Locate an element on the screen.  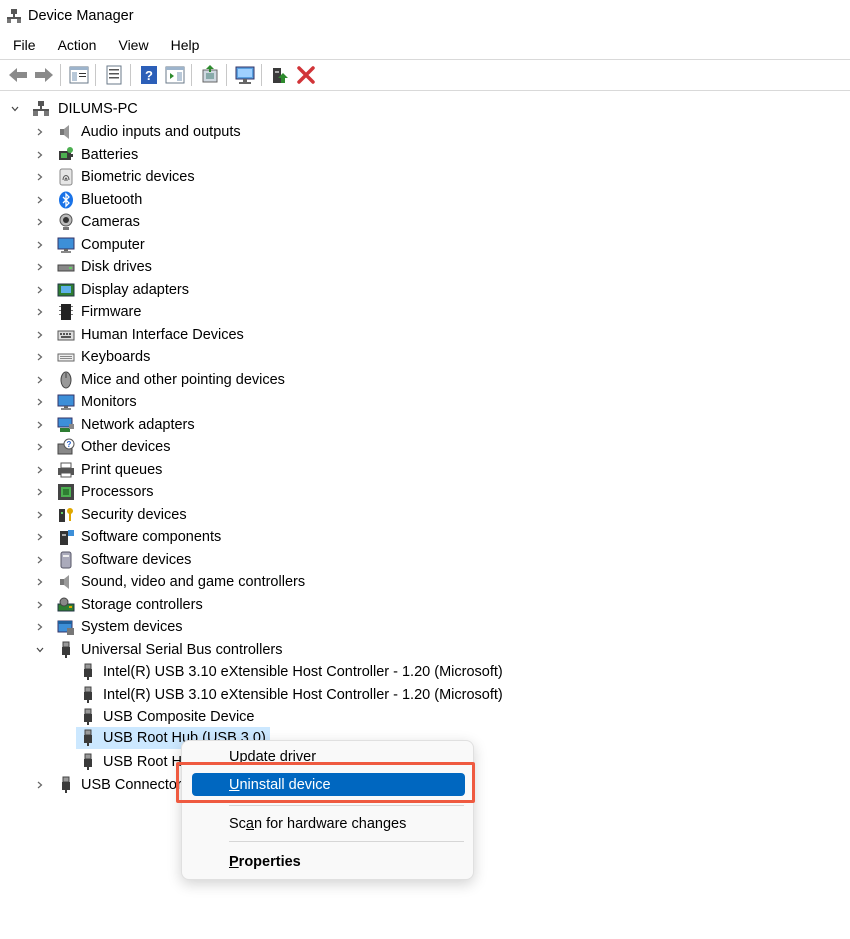
update-driver-icon is located at coordinates (210, 75).